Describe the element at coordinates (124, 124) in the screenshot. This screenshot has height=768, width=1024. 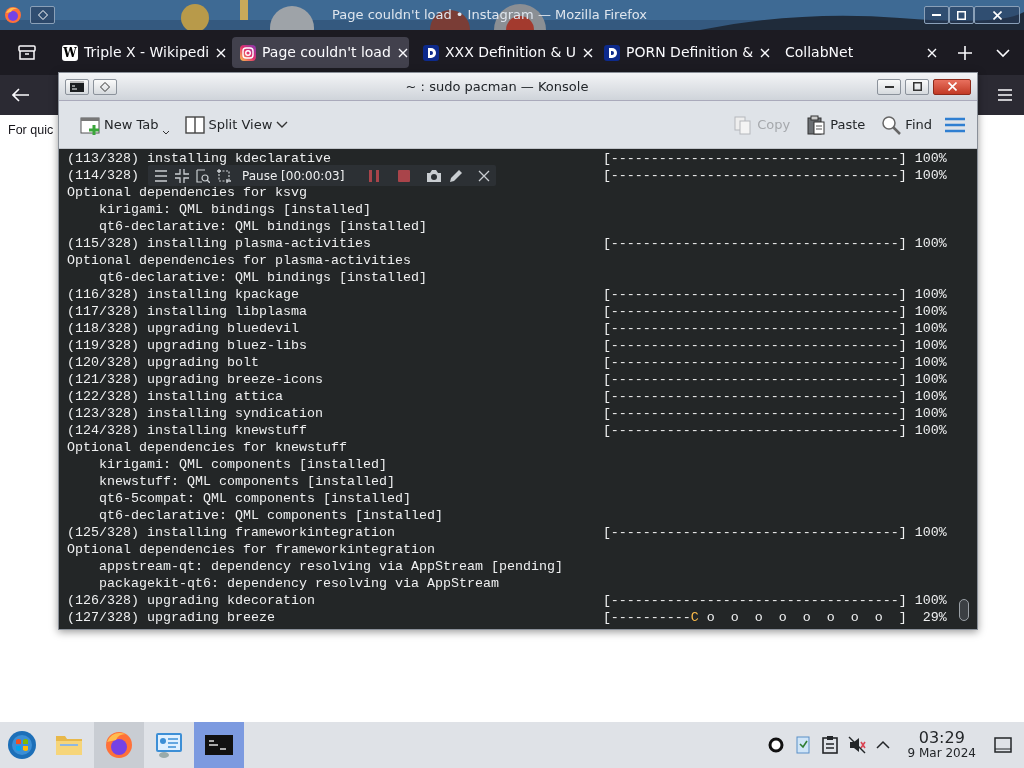
I see `new-tab-button: New Tab` at that location.